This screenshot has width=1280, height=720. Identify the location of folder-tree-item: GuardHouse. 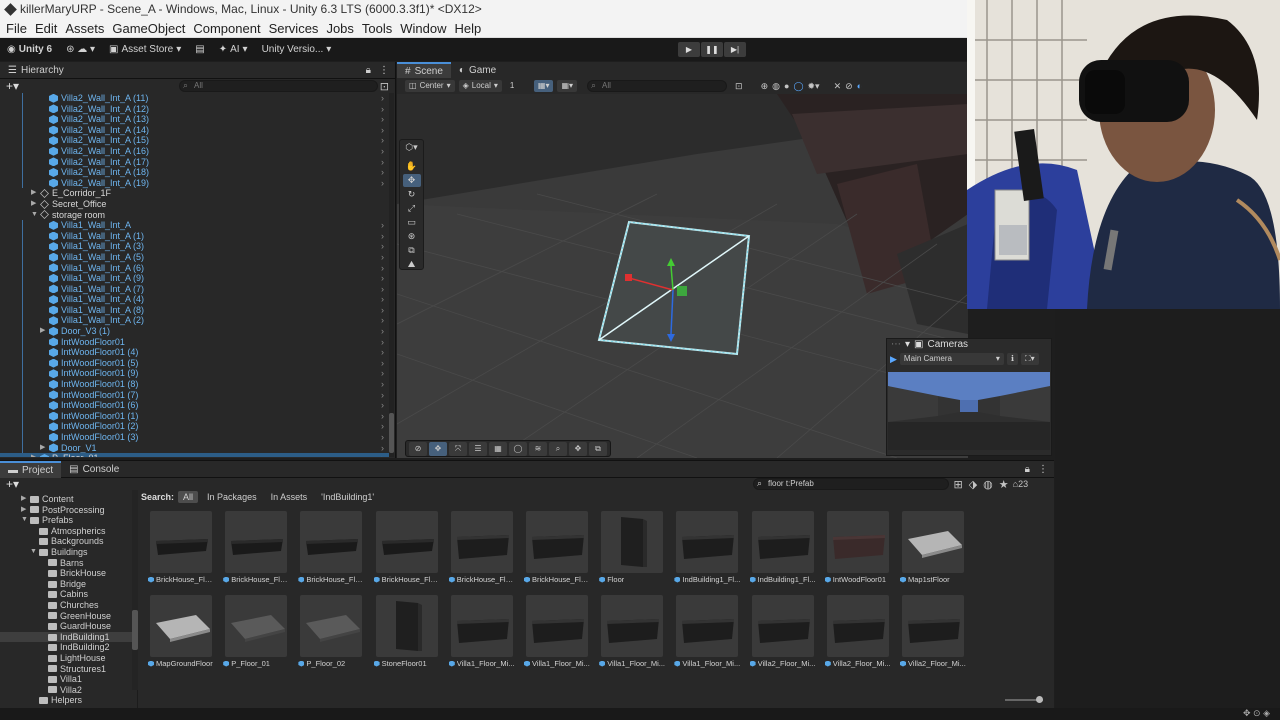
(68, 626).